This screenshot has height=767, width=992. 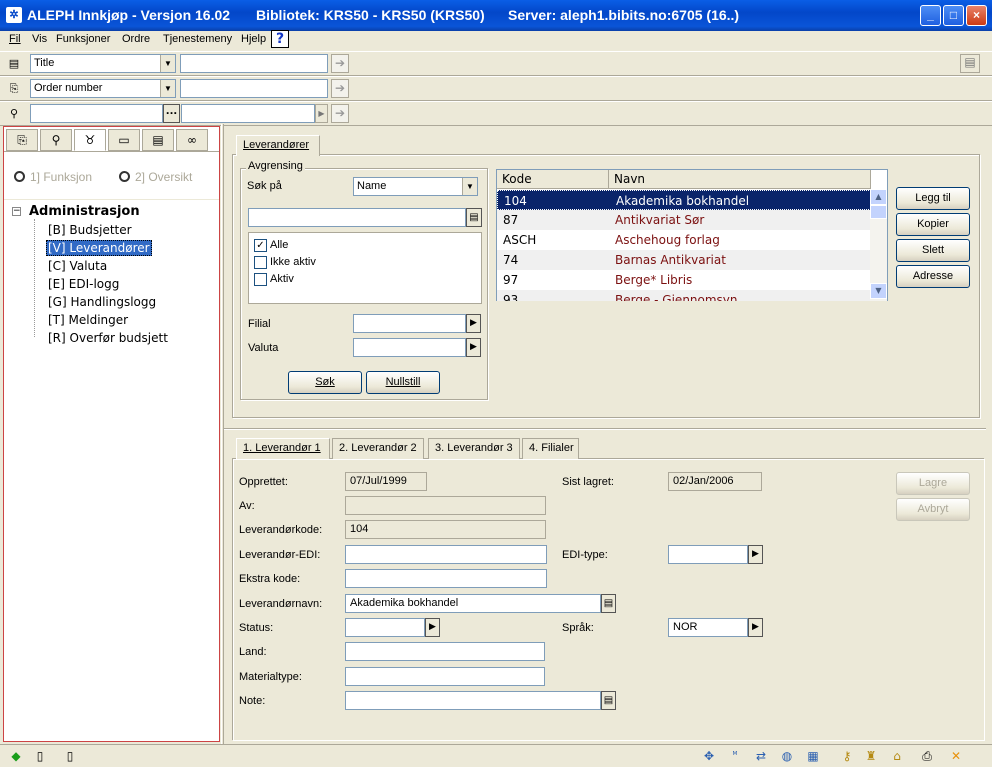 What do you see at coordinates (103, 88) in the screenshot?
I see `order-number-select: Order number ▼` at bounding box center [103, 88].